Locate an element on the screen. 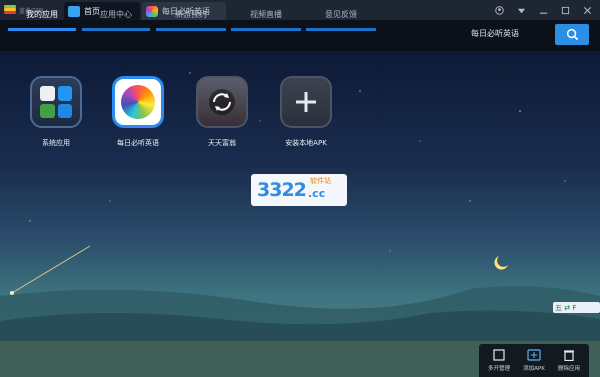 The height and width of the screenshot is (377, 600). app-label-install-apk: 安装本地APK is located at coordinates (306, 143).